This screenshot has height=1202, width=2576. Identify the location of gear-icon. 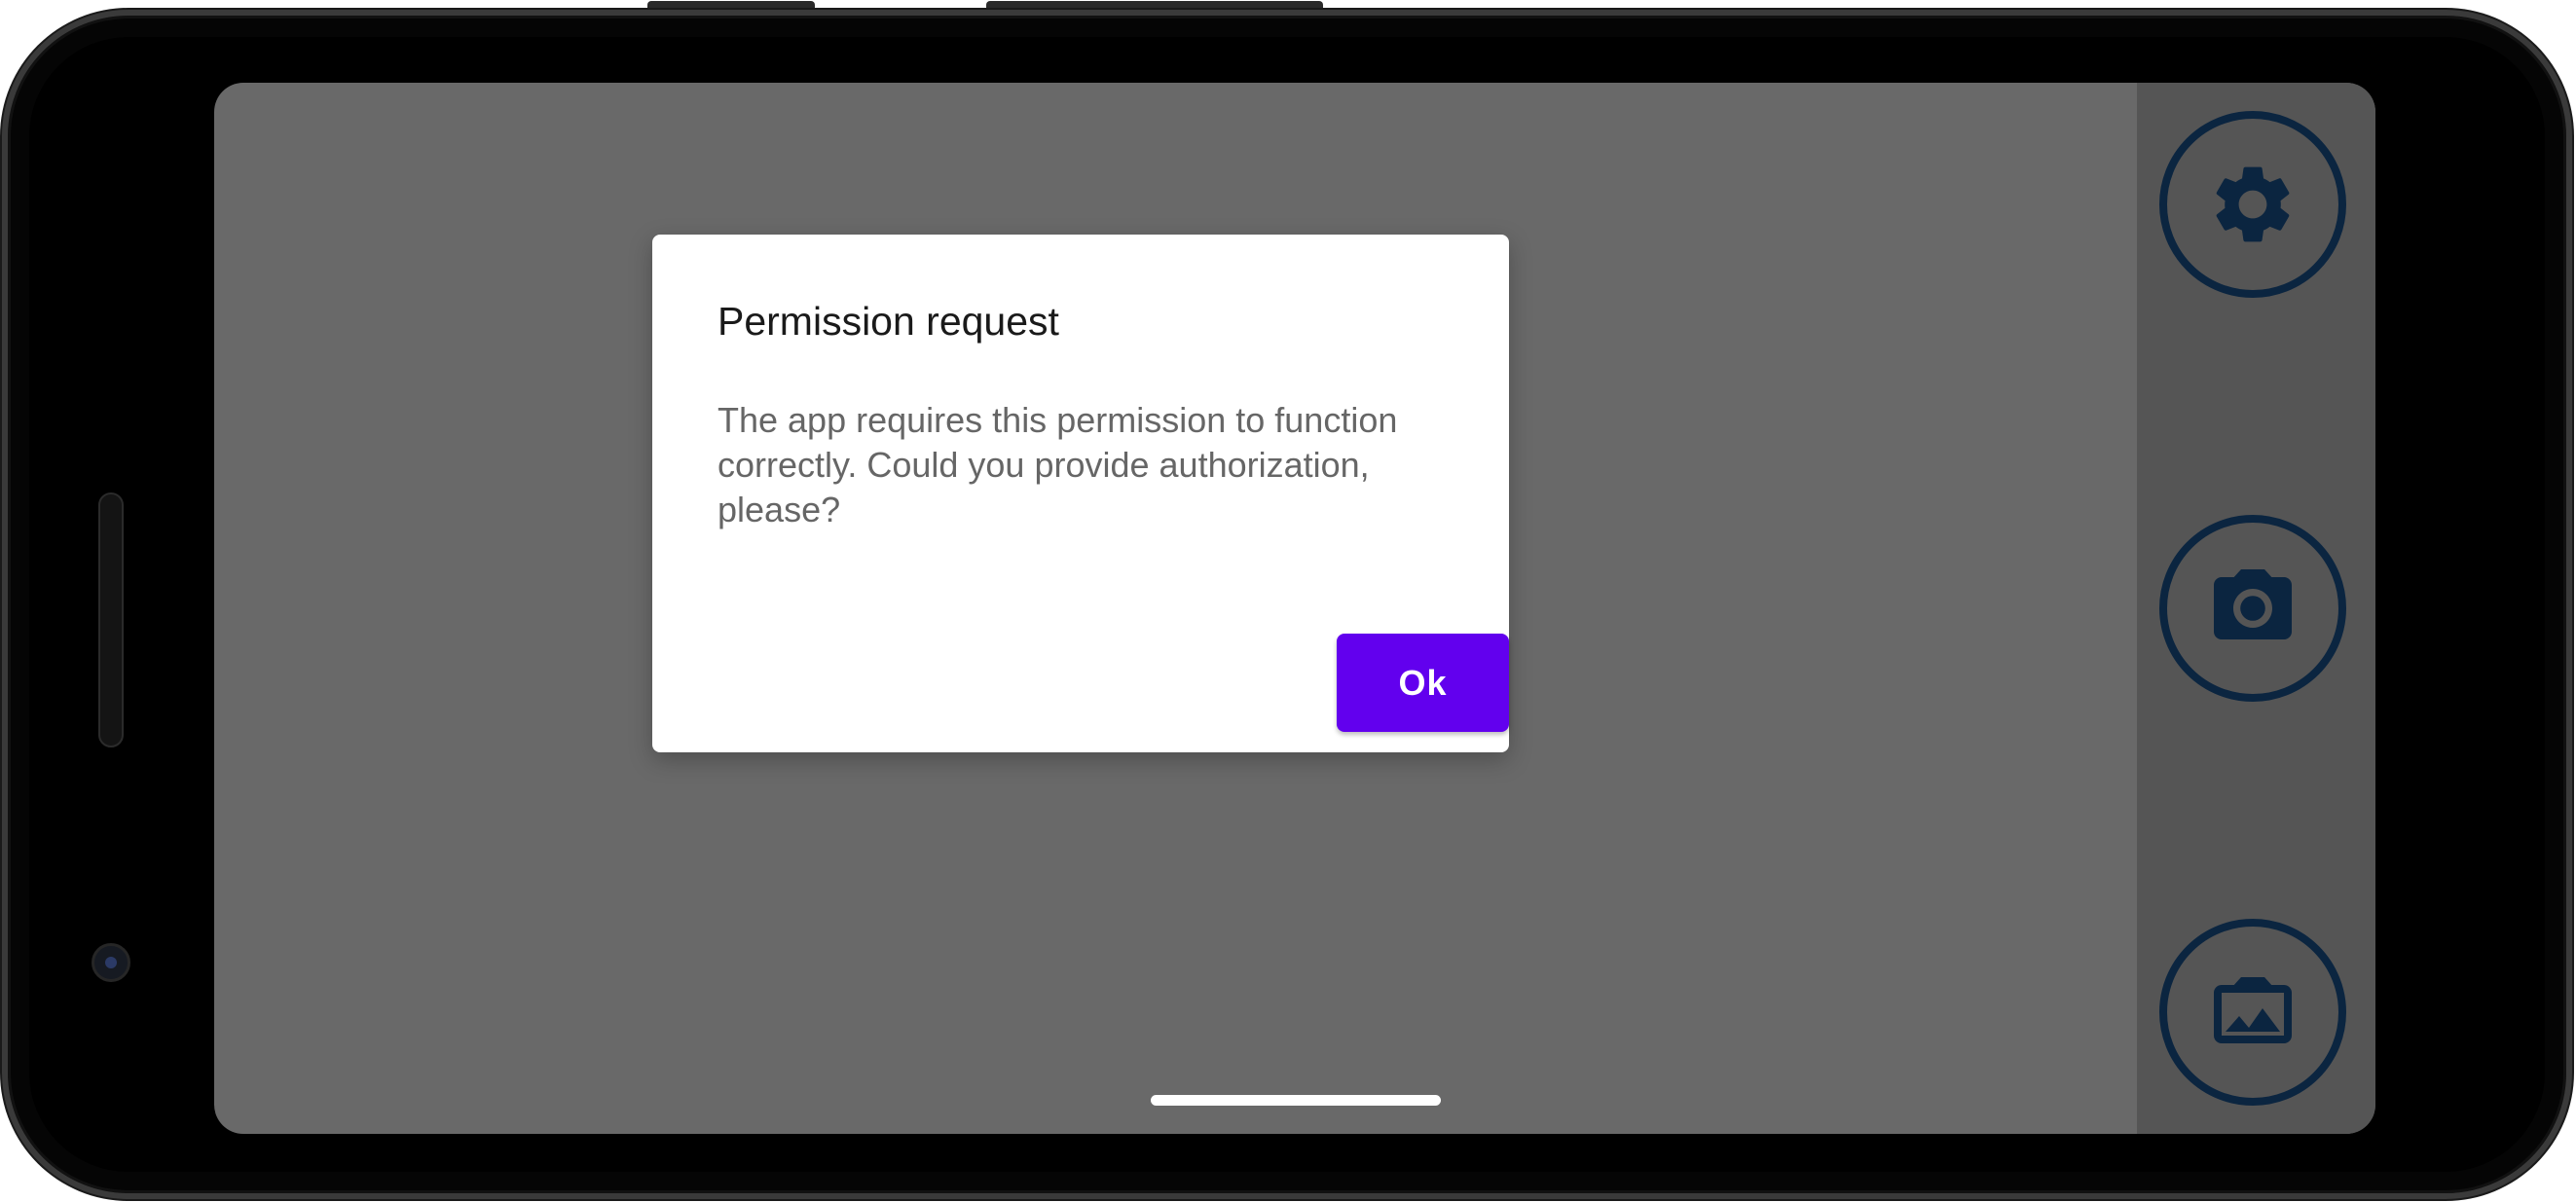
(2253, 204).